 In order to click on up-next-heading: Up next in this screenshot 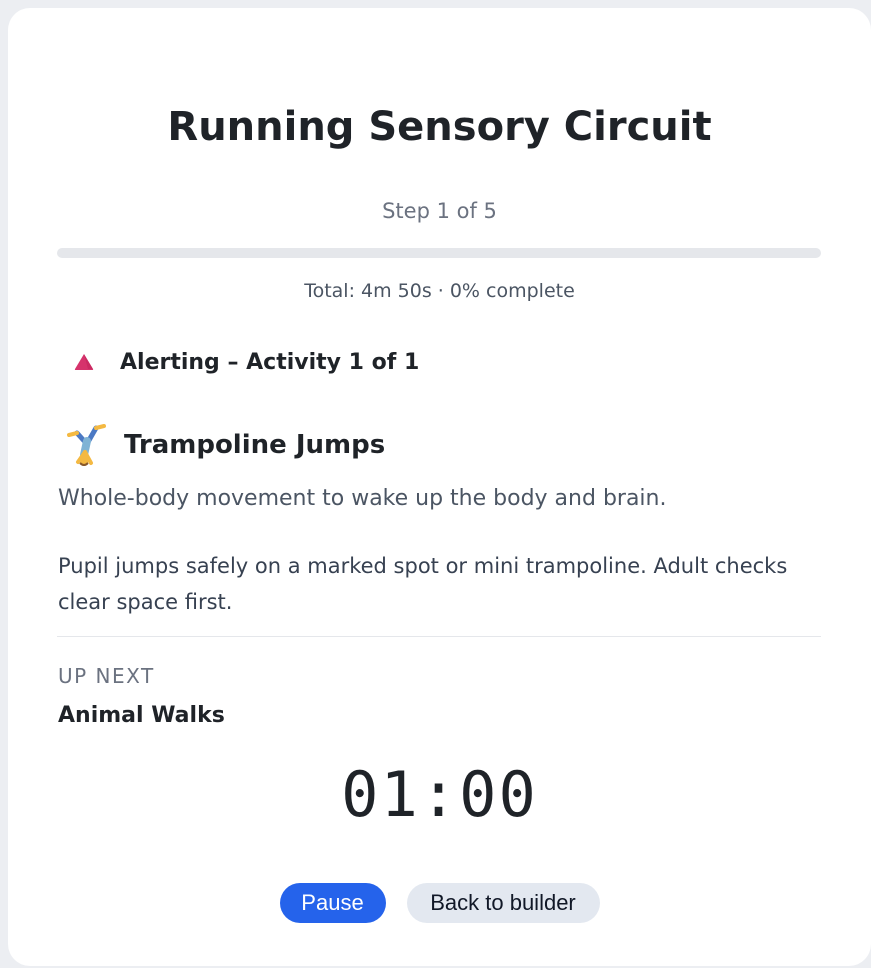, I will do `click(106, 676)`.